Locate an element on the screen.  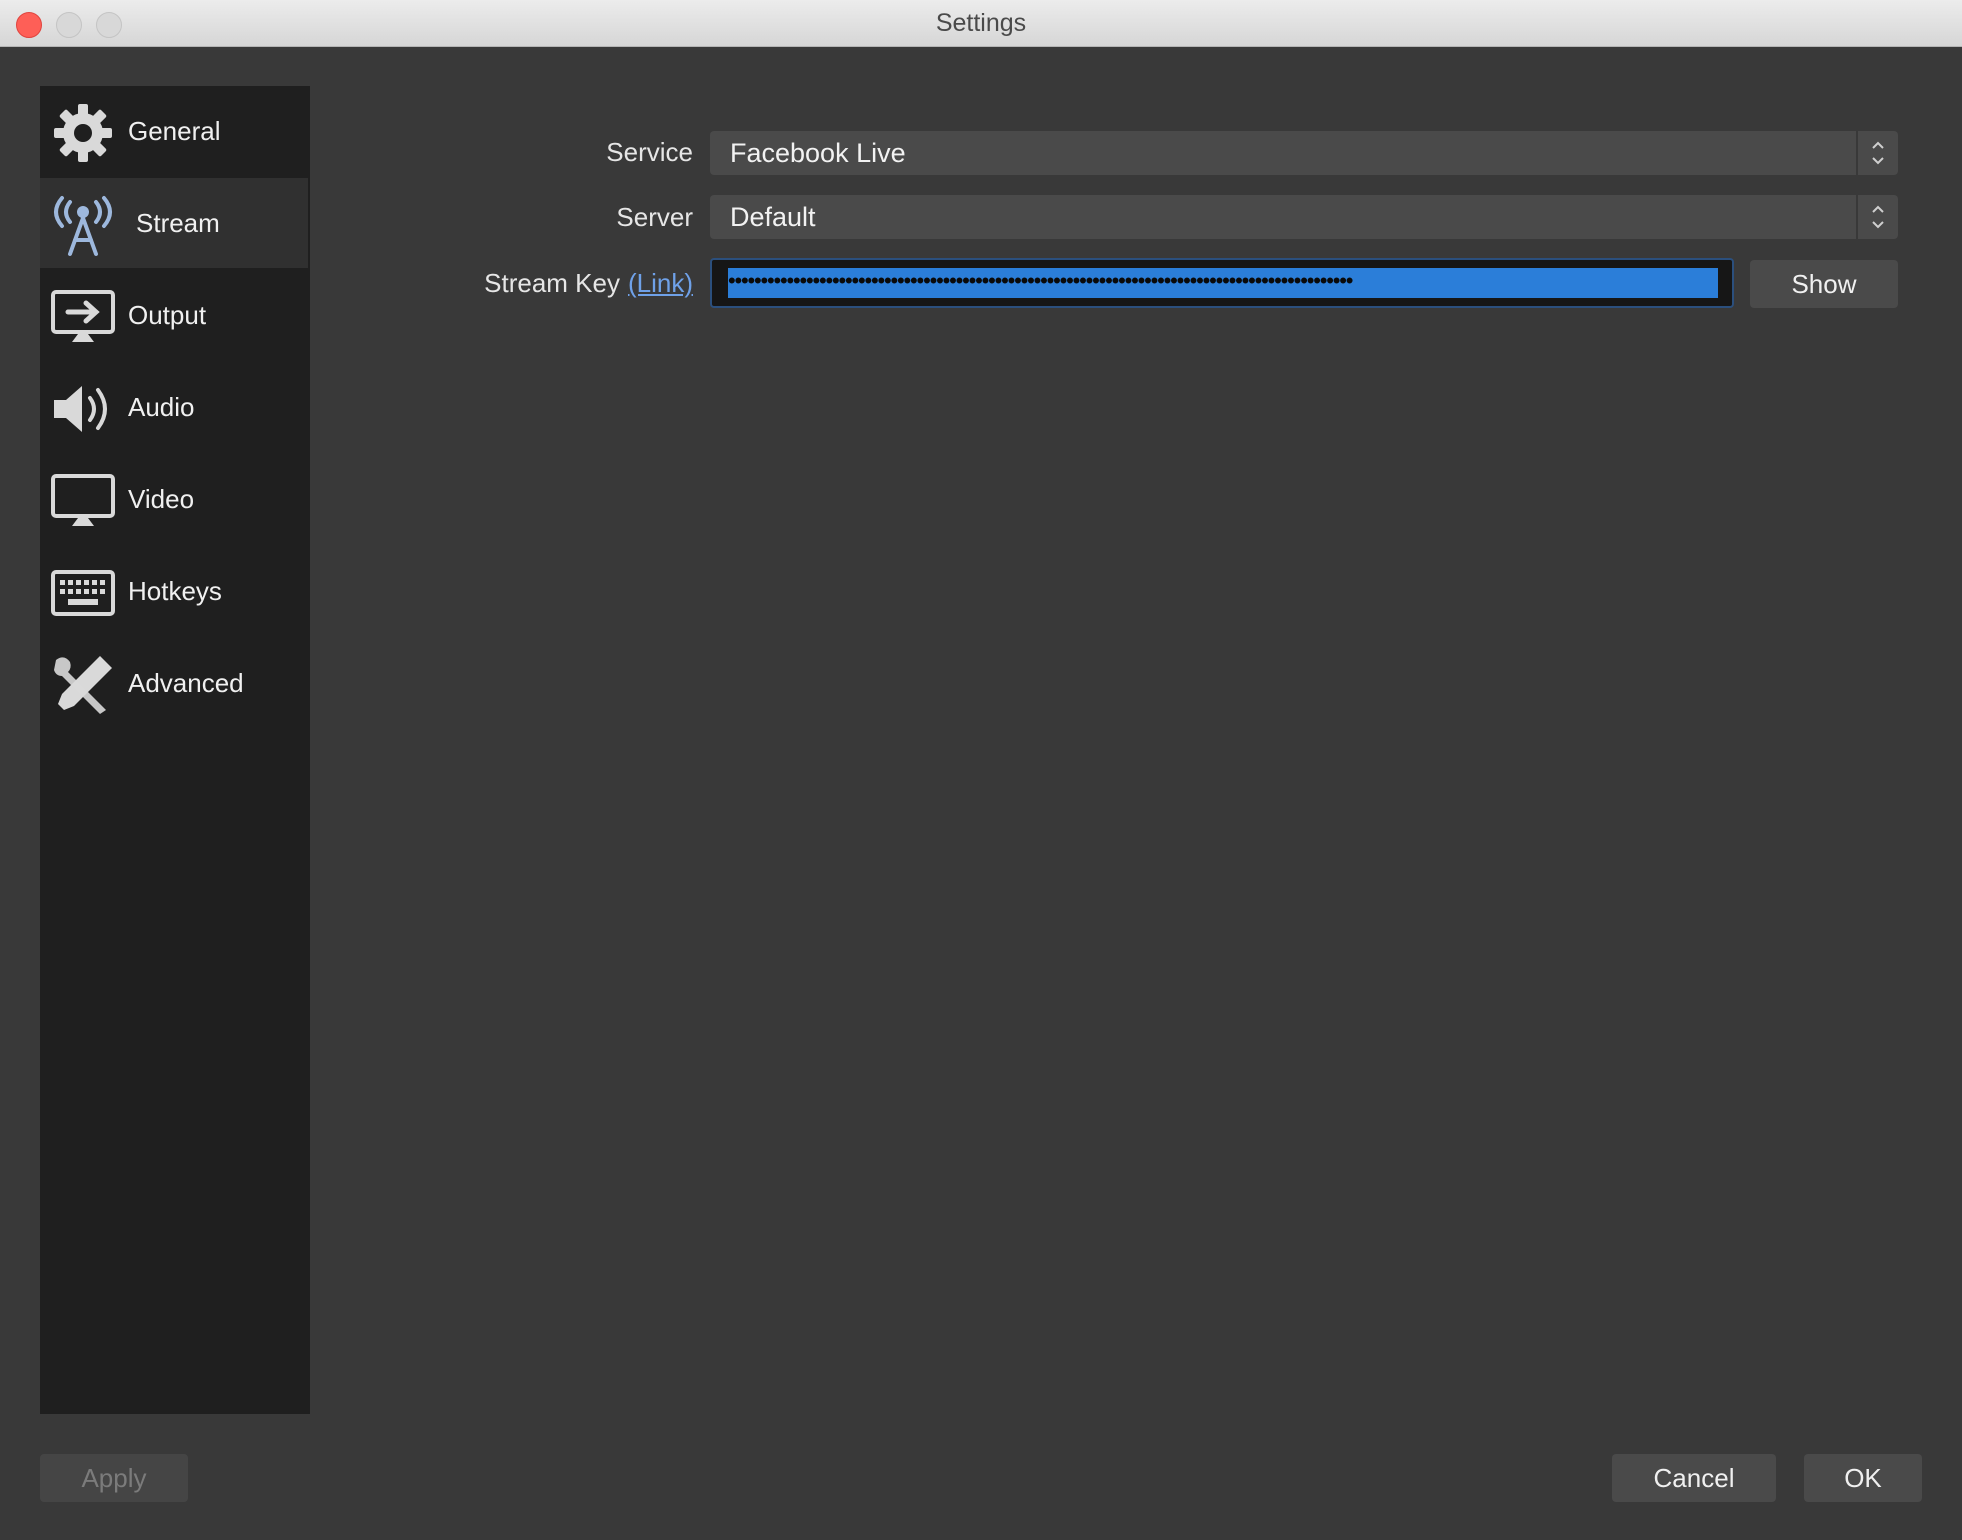
service-value: Facebook Live is located at coordinates (818, 153).